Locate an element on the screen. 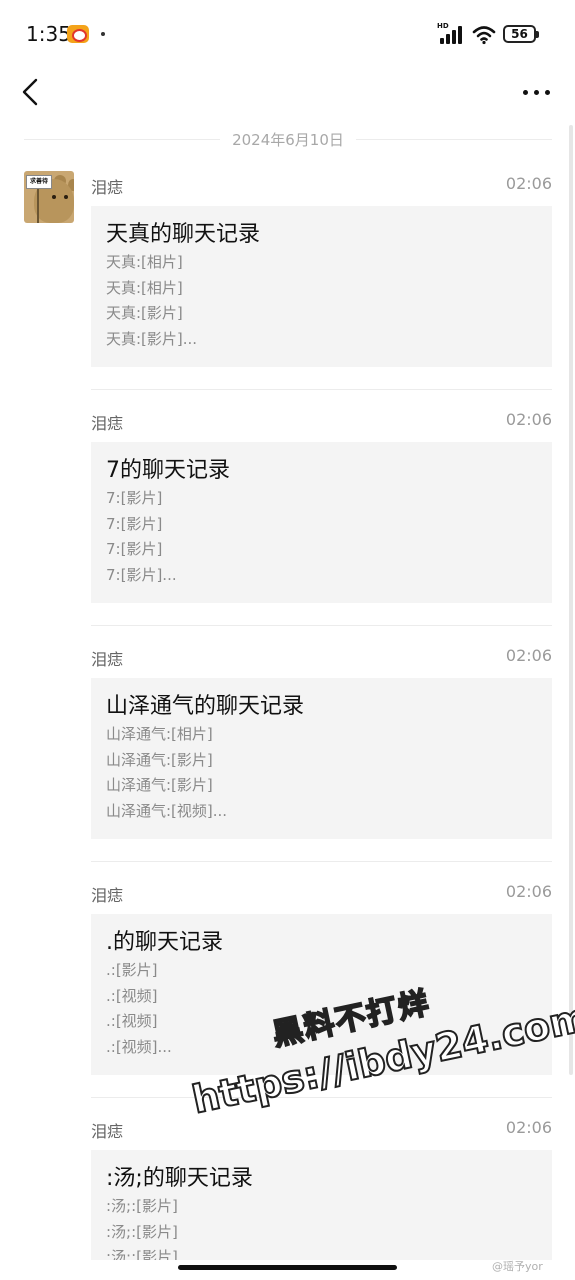  back-button is located at coordinates (32, 92).